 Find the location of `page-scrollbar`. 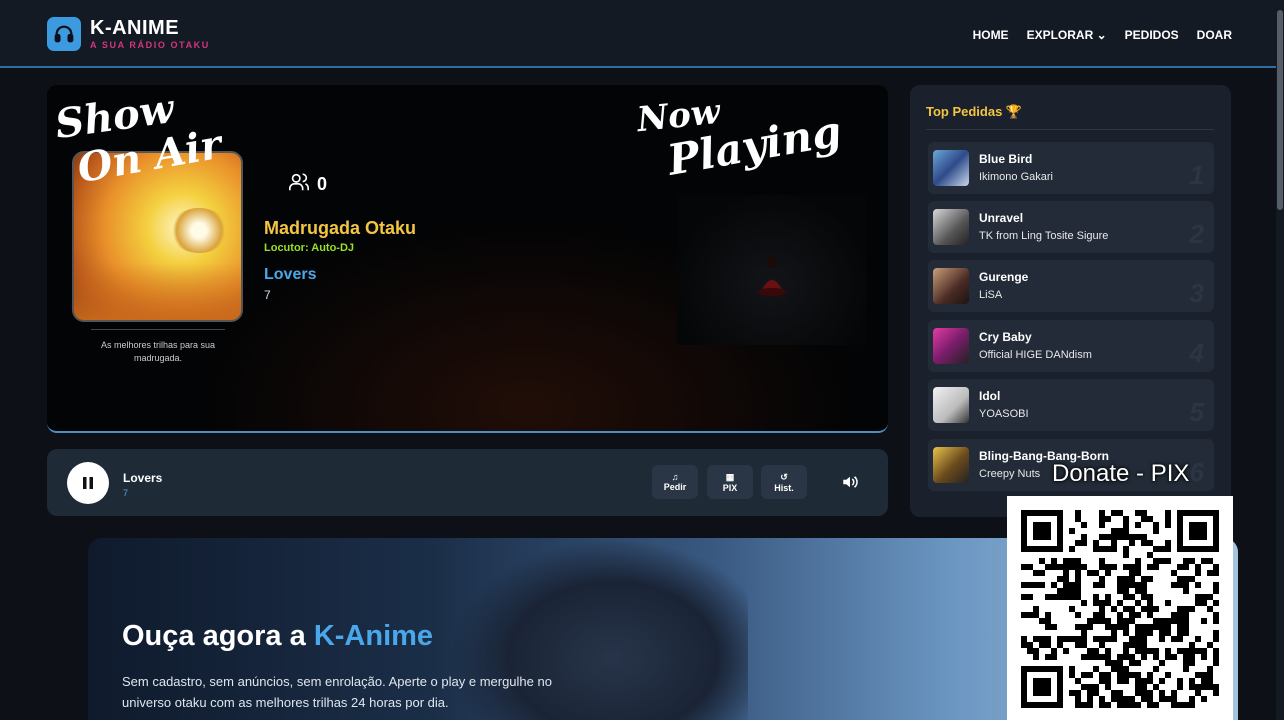

page-scrollbar is located at coordinates (1280, 360).